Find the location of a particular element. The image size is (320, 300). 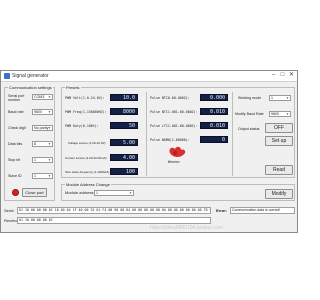

modify-baud-value: 9600 is located at coordinates (275, 114).